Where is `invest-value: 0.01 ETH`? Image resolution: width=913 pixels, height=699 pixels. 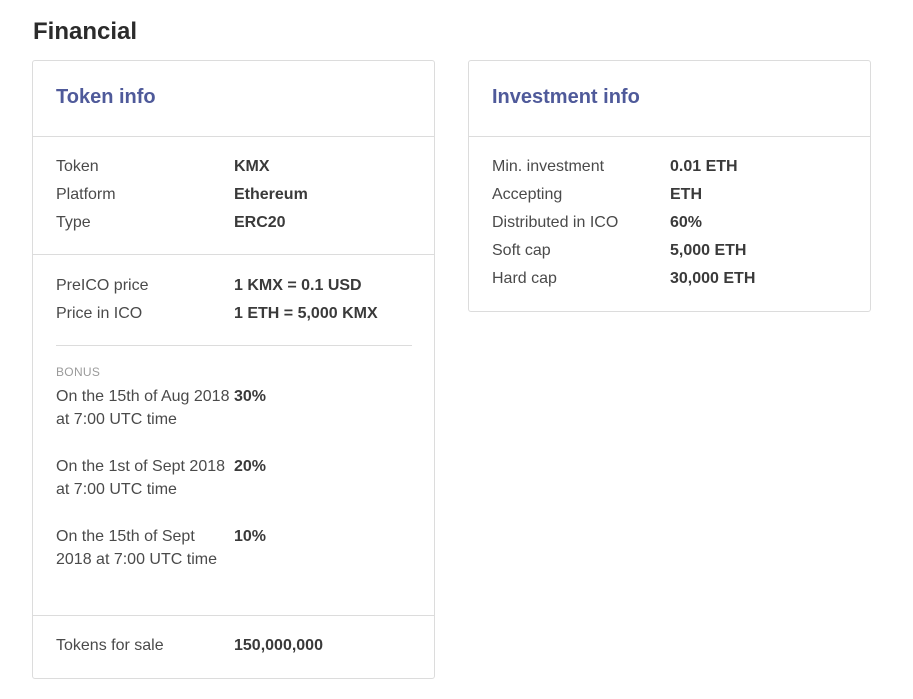
invest-value: 0.01 ETH is located at coordinates (704, 166).